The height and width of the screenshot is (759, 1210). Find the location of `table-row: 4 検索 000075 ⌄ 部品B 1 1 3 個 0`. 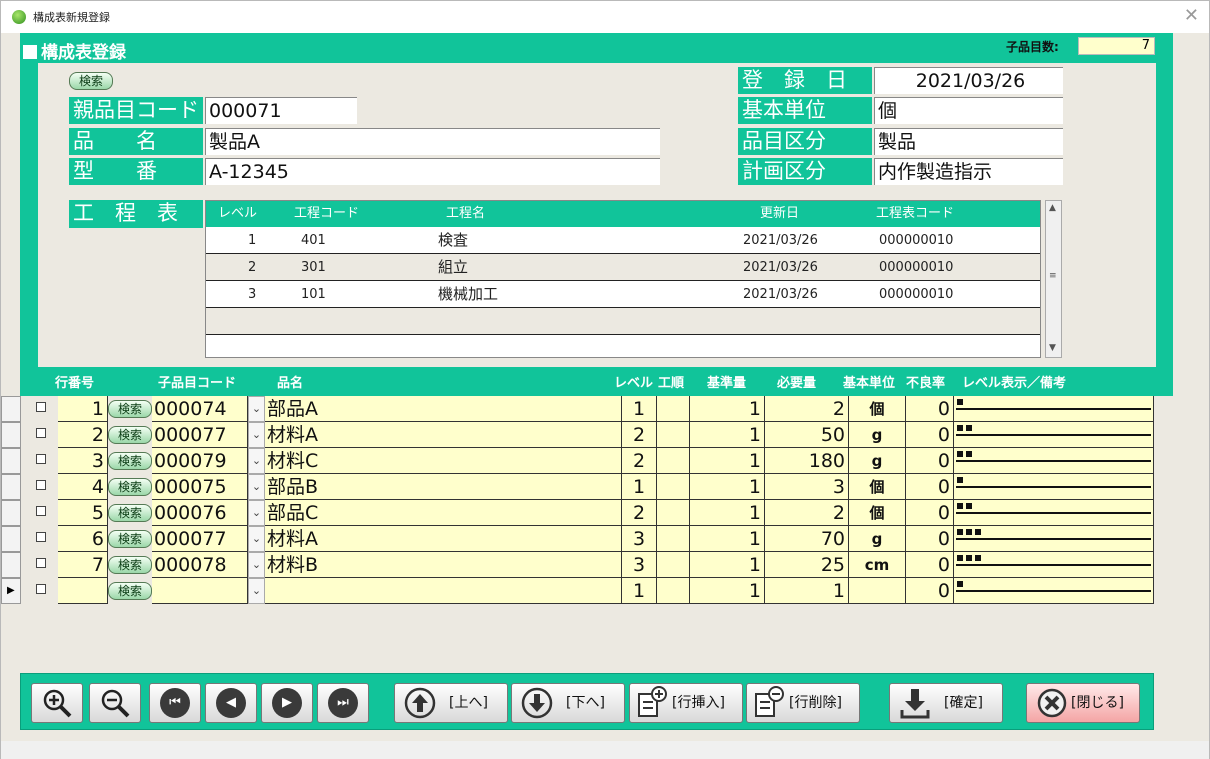

table-row: 4 検索 000075 ⌄ 部品B 1 1 3 個 0 is located at coordinates (577, 487).